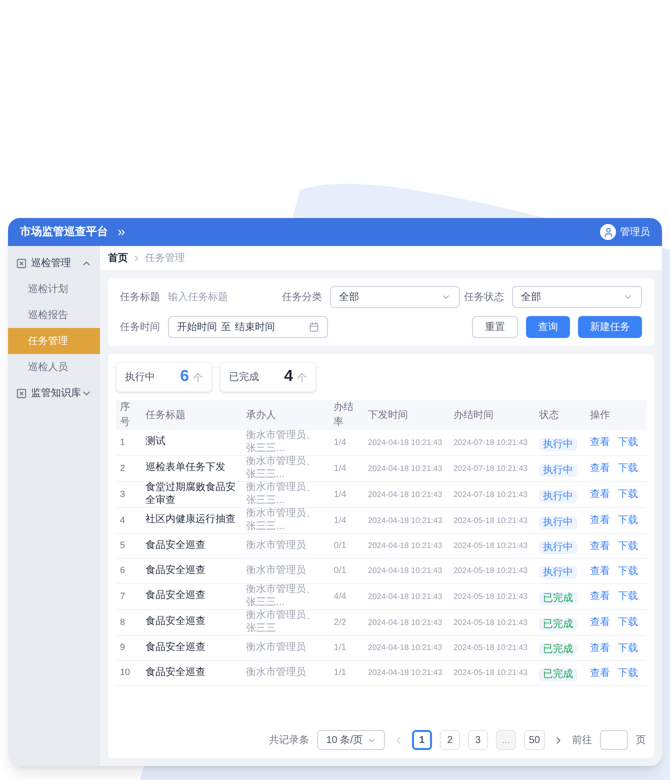 The width and height of the screenshot is (670, 780). I want to click on date-range-field: 开始时间 至 结束时间, so click(248, 327).